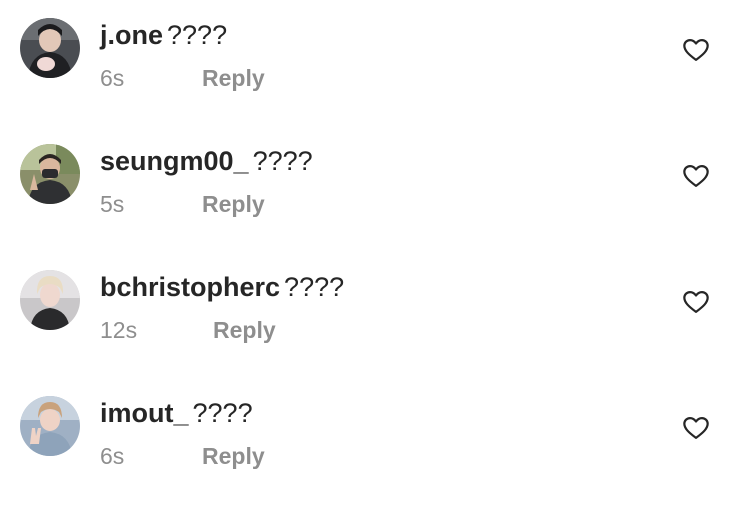 The height and width of the screenshot is (506, 750). I want to click on comment-line: j.one????, so click(370, 35).